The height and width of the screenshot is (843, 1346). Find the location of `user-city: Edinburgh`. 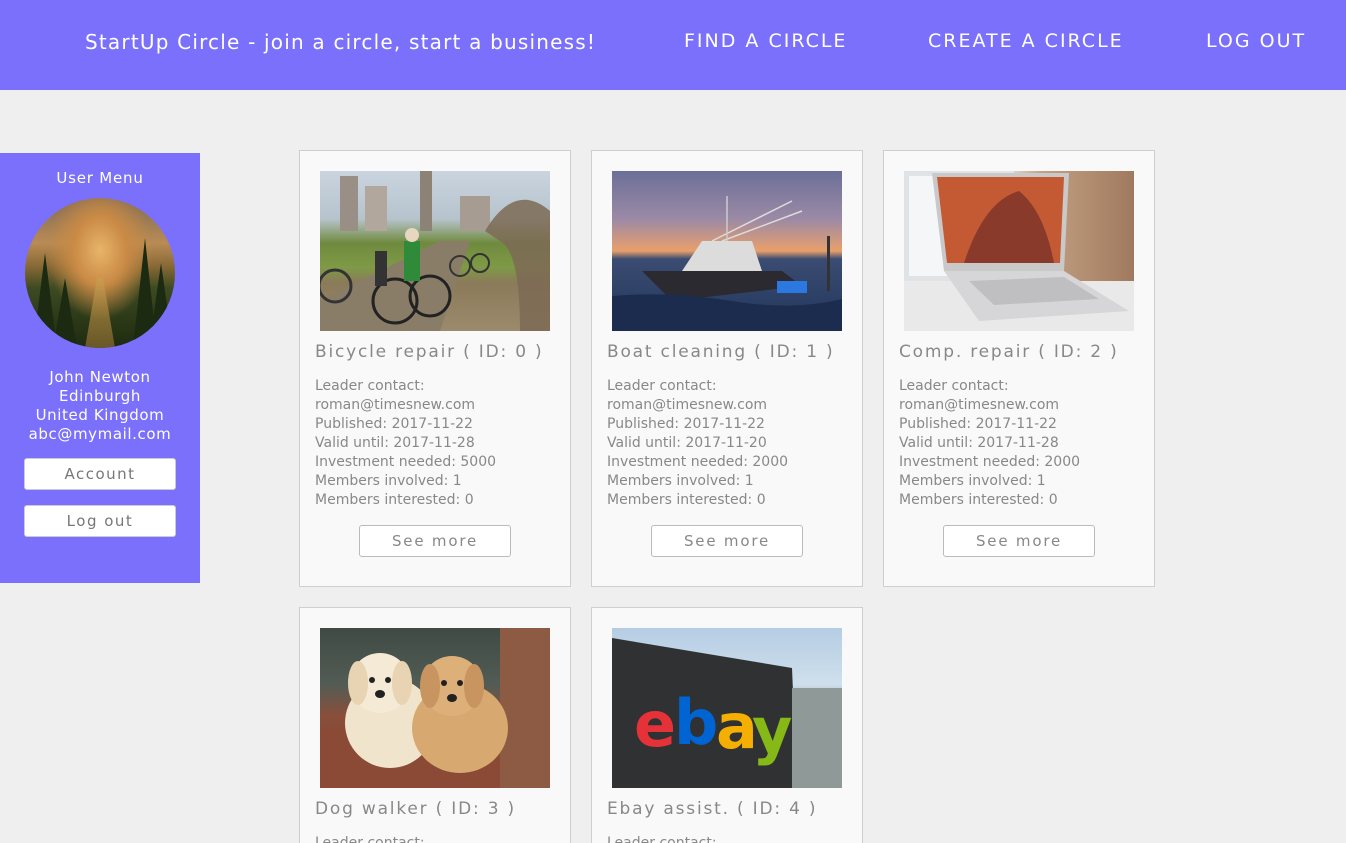

user-city: Edinburgh is located at coordinates (100, 396).